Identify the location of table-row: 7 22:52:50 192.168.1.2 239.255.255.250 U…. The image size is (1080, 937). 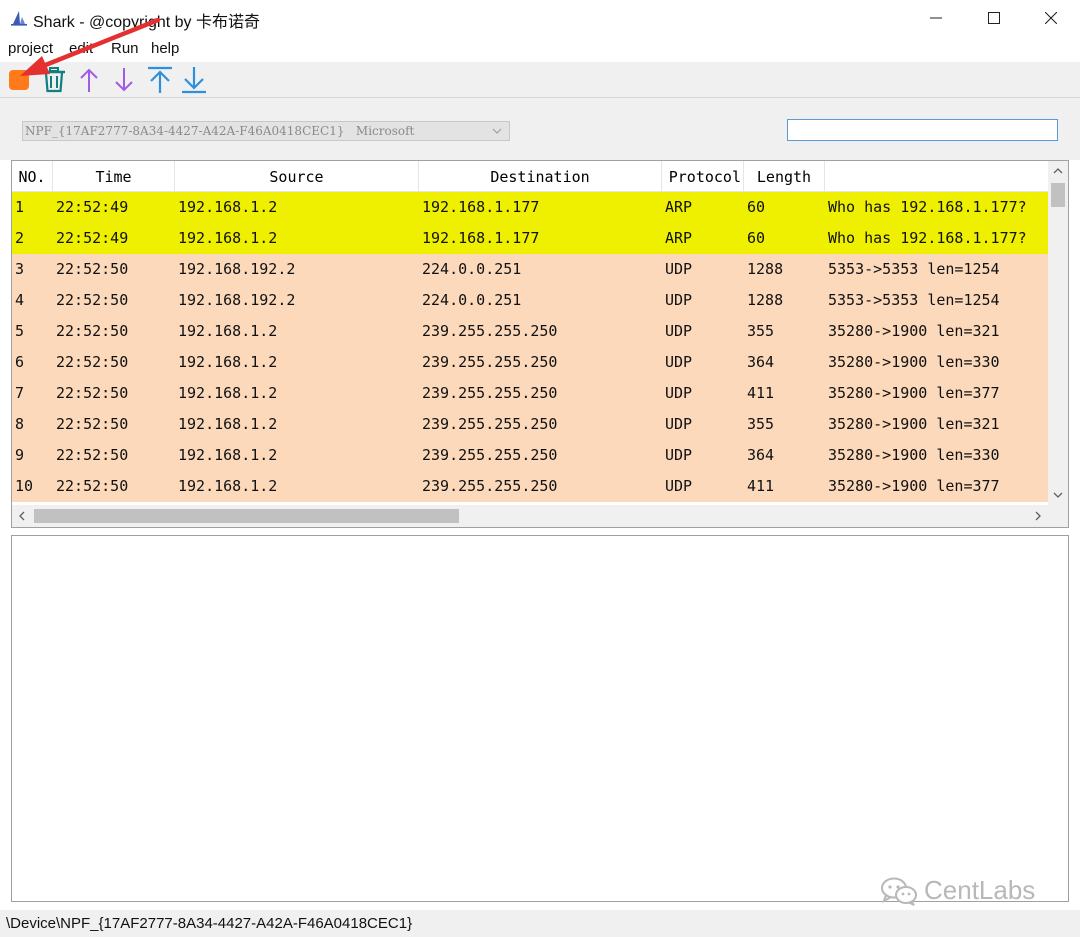
(530, 393).